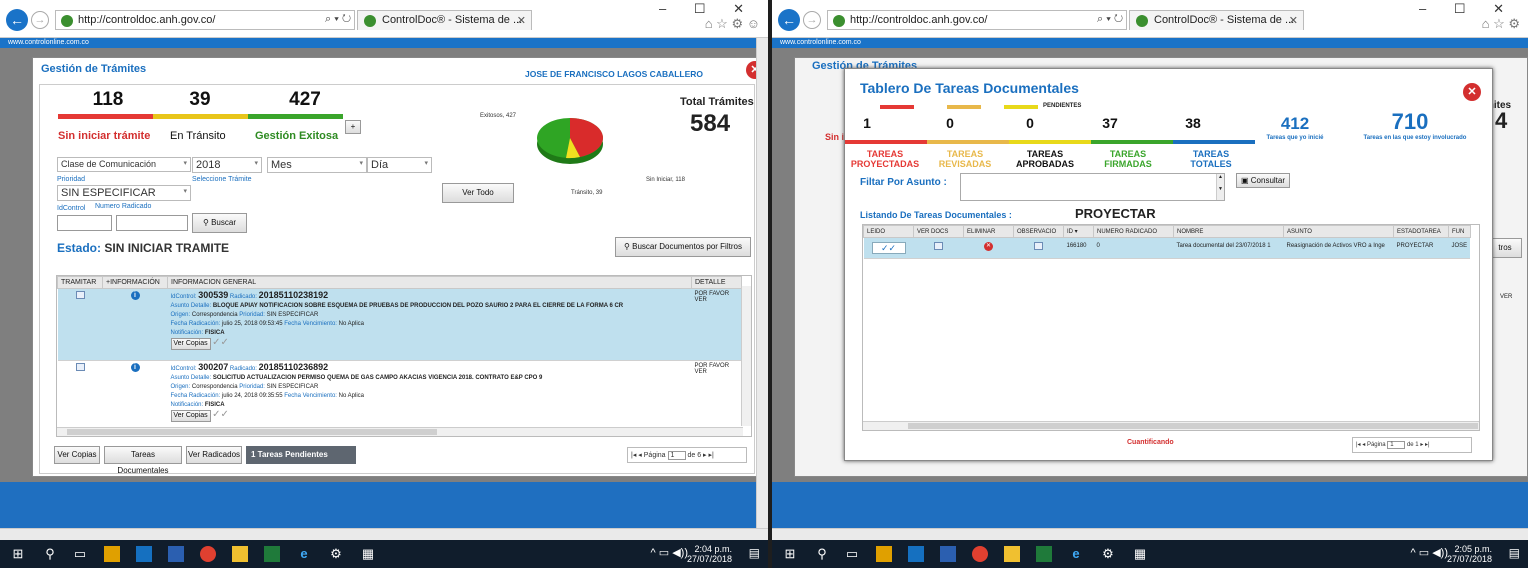 The height and width of the screenshot is (568, 1528). Describe the element at coordinates (353, 127) in the screenshot. I see `expand-plus-button: +` at that location.